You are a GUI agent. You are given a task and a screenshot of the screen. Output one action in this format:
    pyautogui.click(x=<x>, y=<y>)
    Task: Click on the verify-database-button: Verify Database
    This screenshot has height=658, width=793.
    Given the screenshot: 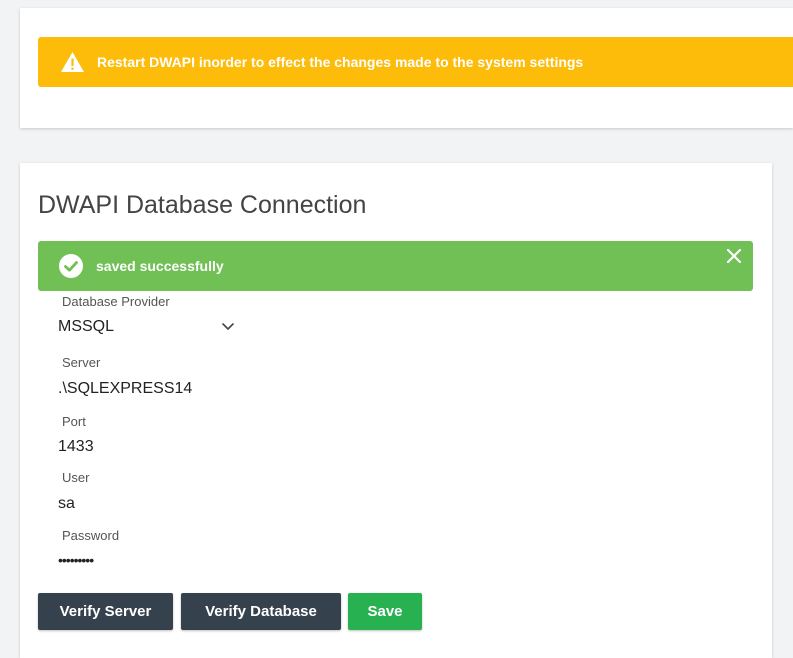 What is the action you would take?
    pyautogui.click(x=261, y=611)
    